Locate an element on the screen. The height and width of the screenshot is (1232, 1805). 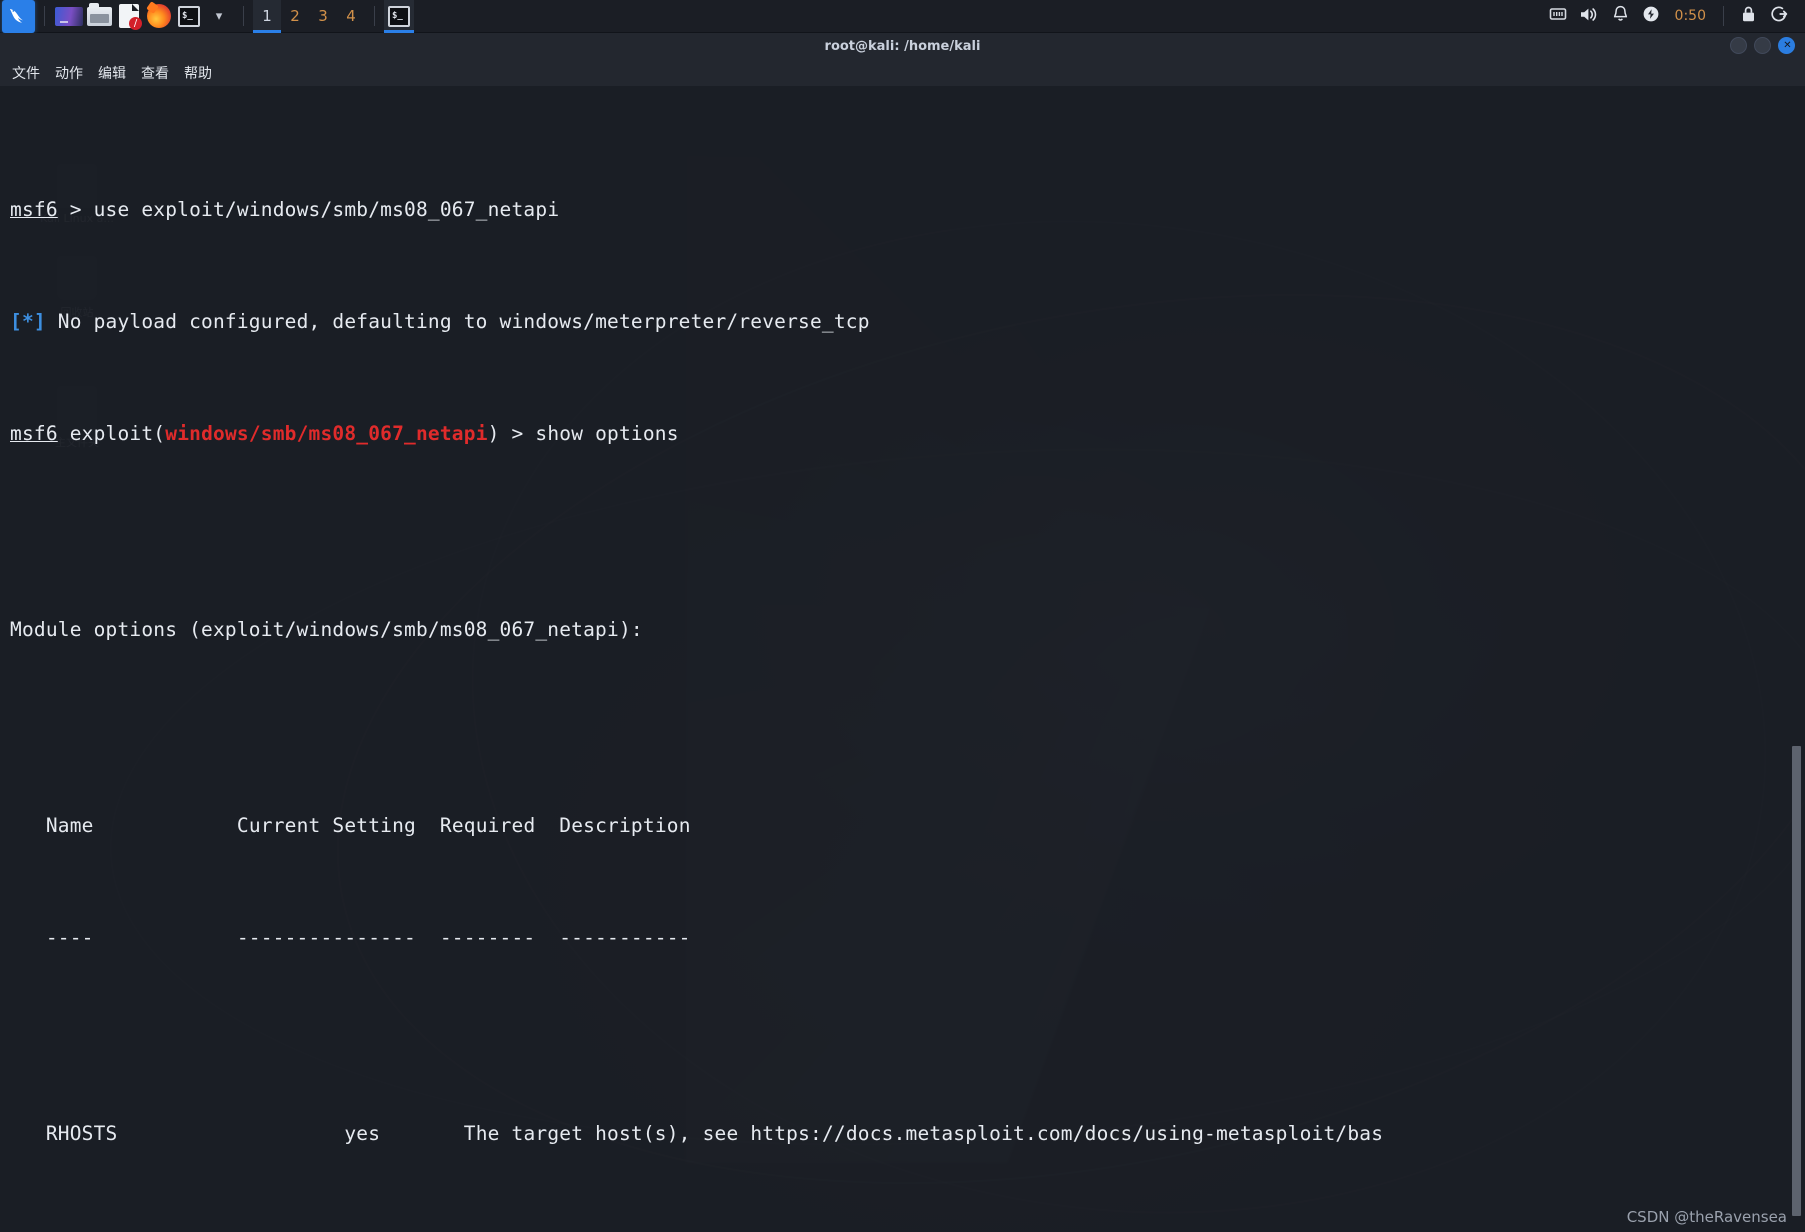
network-icon is located at coordinates (1558, 16).